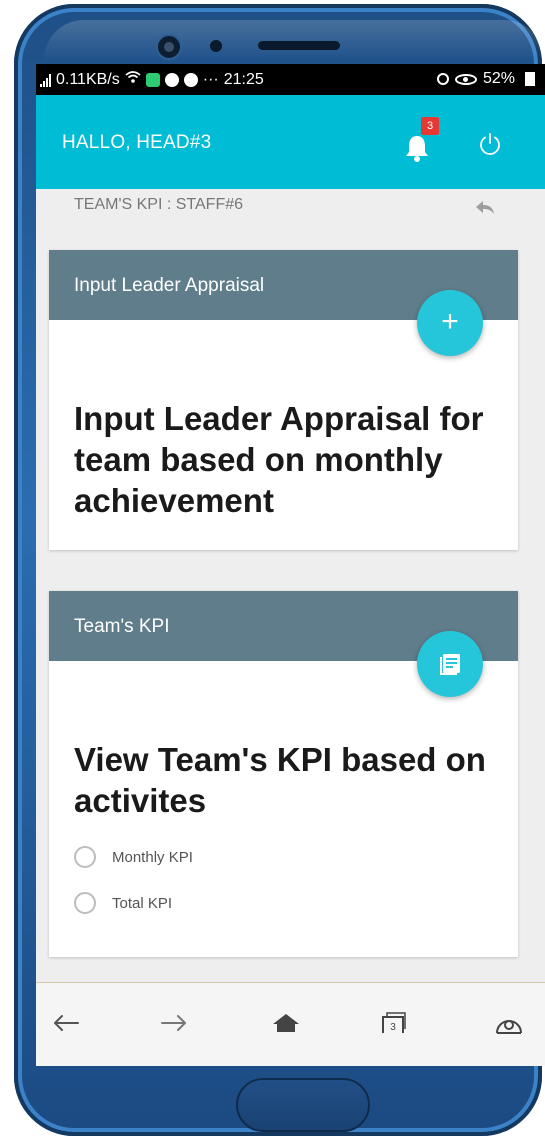 The width and height of the screenshot is (545, 1139). I want to click on monthly-kpi-label: Monthly KPI, so click(152, 857).